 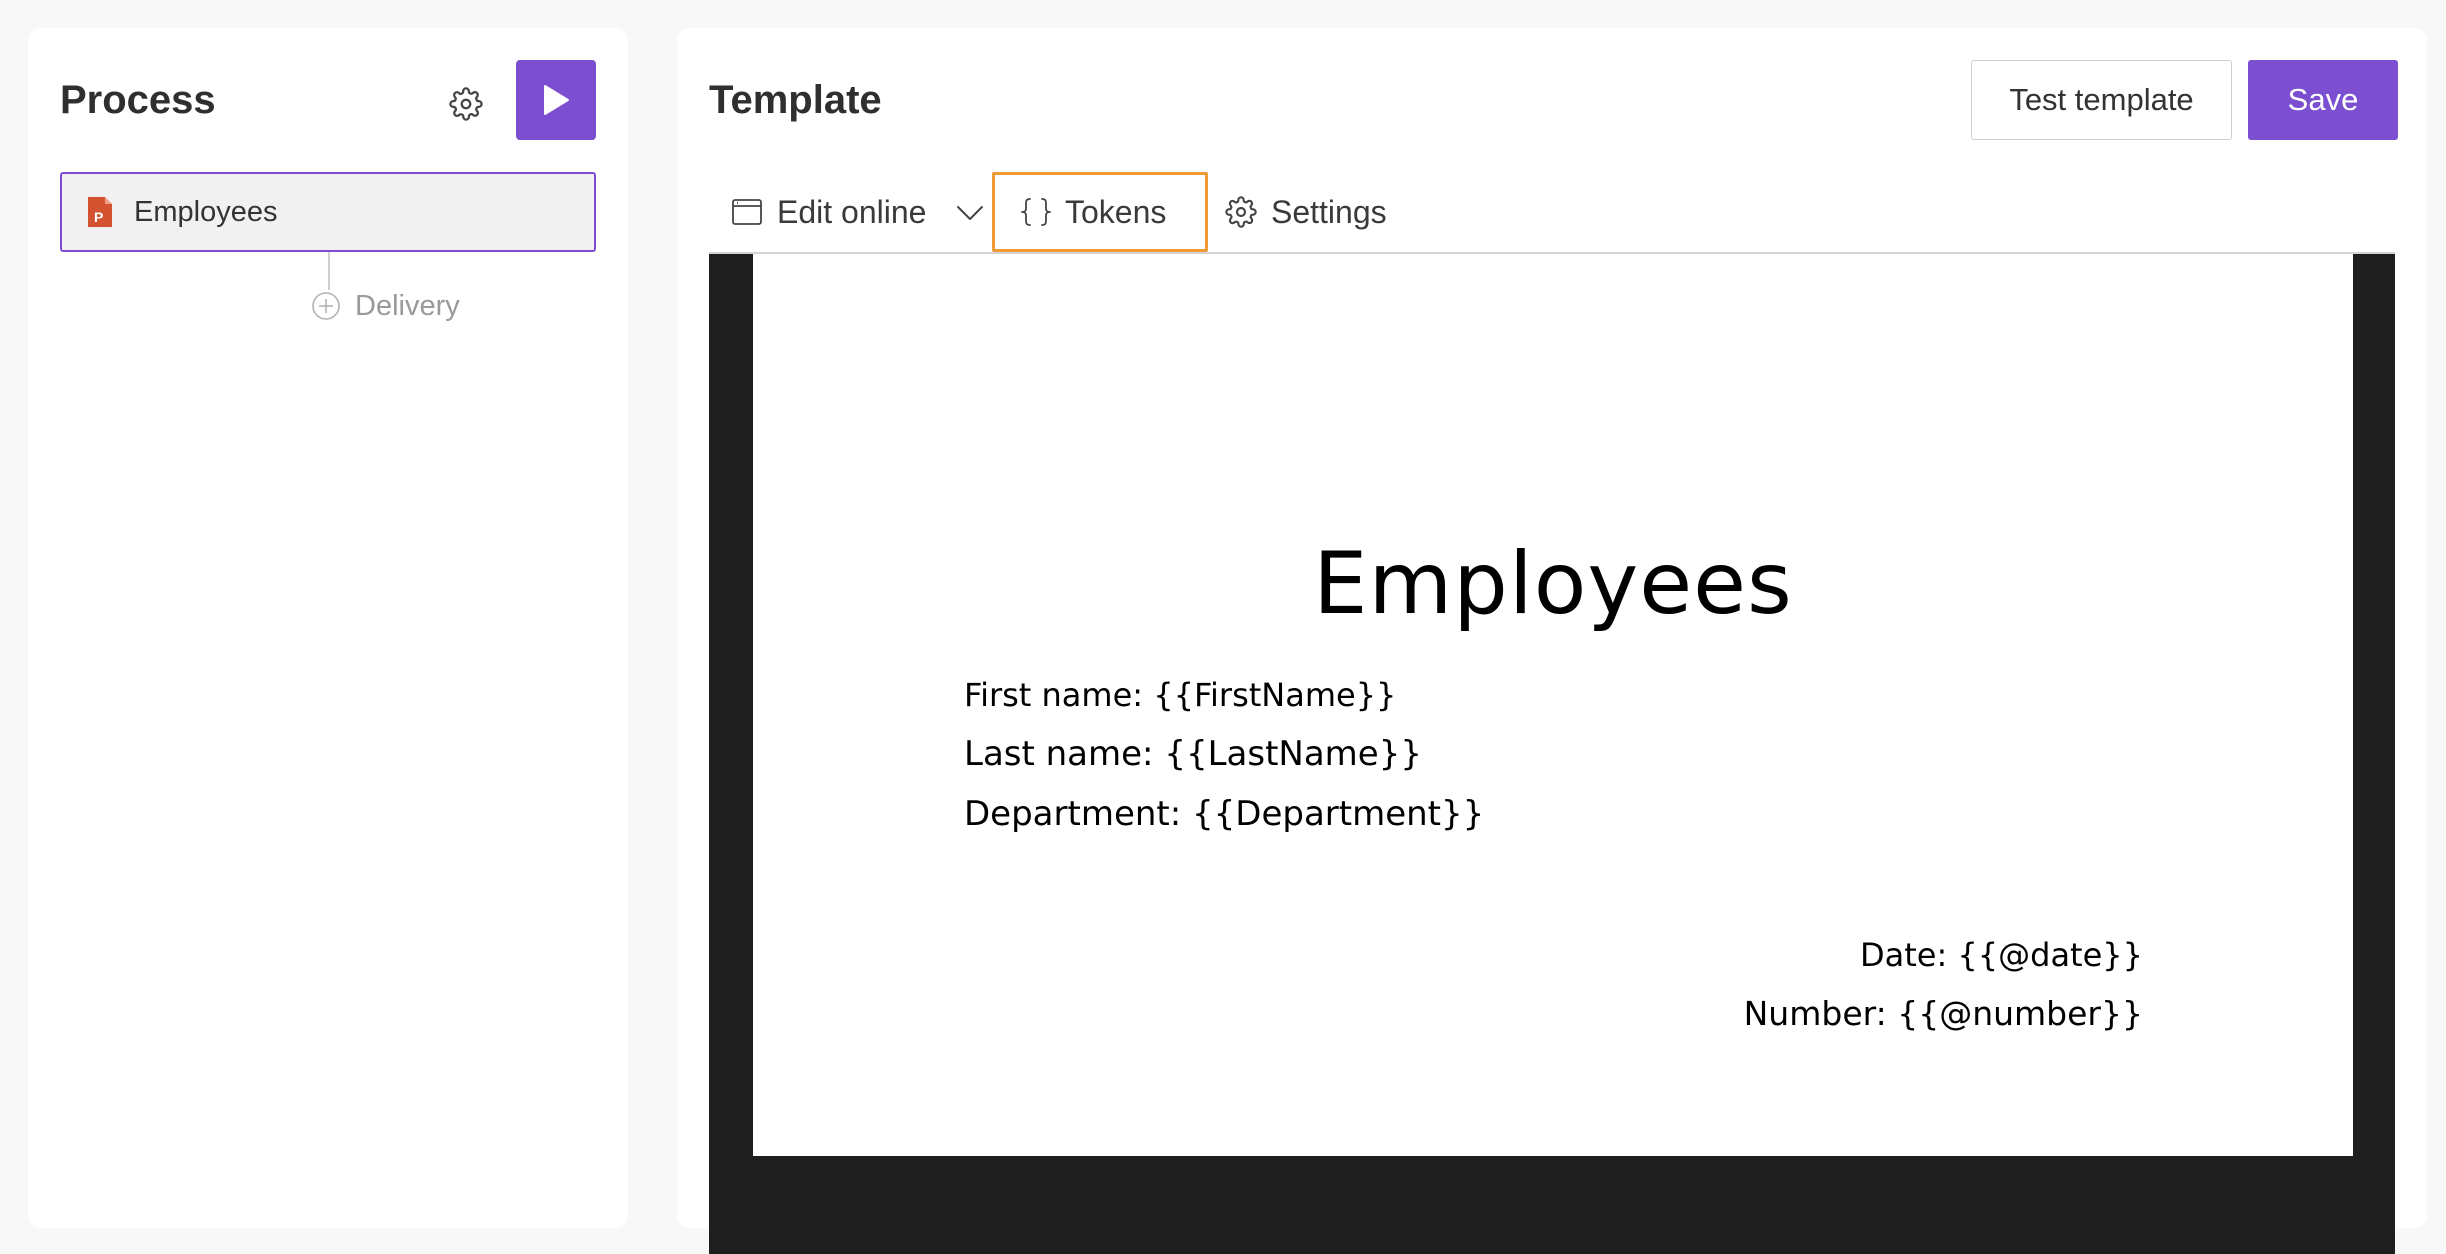 What do you see at coordinates (407, 305) in the screenshot?
I see `add-delivery-label: Delivery` at bounding box center [407, 305].